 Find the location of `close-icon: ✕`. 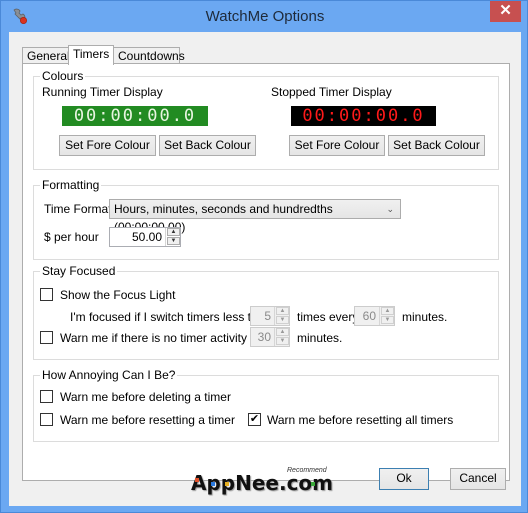

close-icon: ✕ is located at coordinates (505, 10).